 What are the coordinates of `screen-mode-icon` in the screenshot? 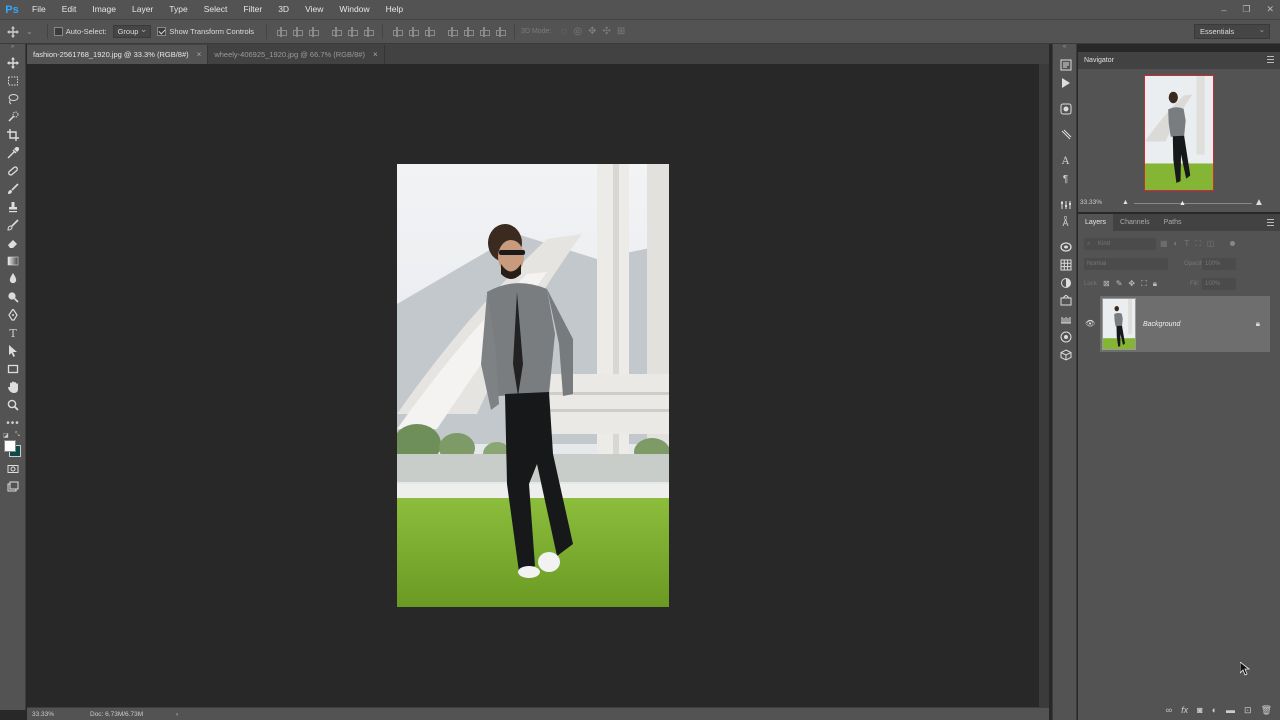 It's located at (13, 487).